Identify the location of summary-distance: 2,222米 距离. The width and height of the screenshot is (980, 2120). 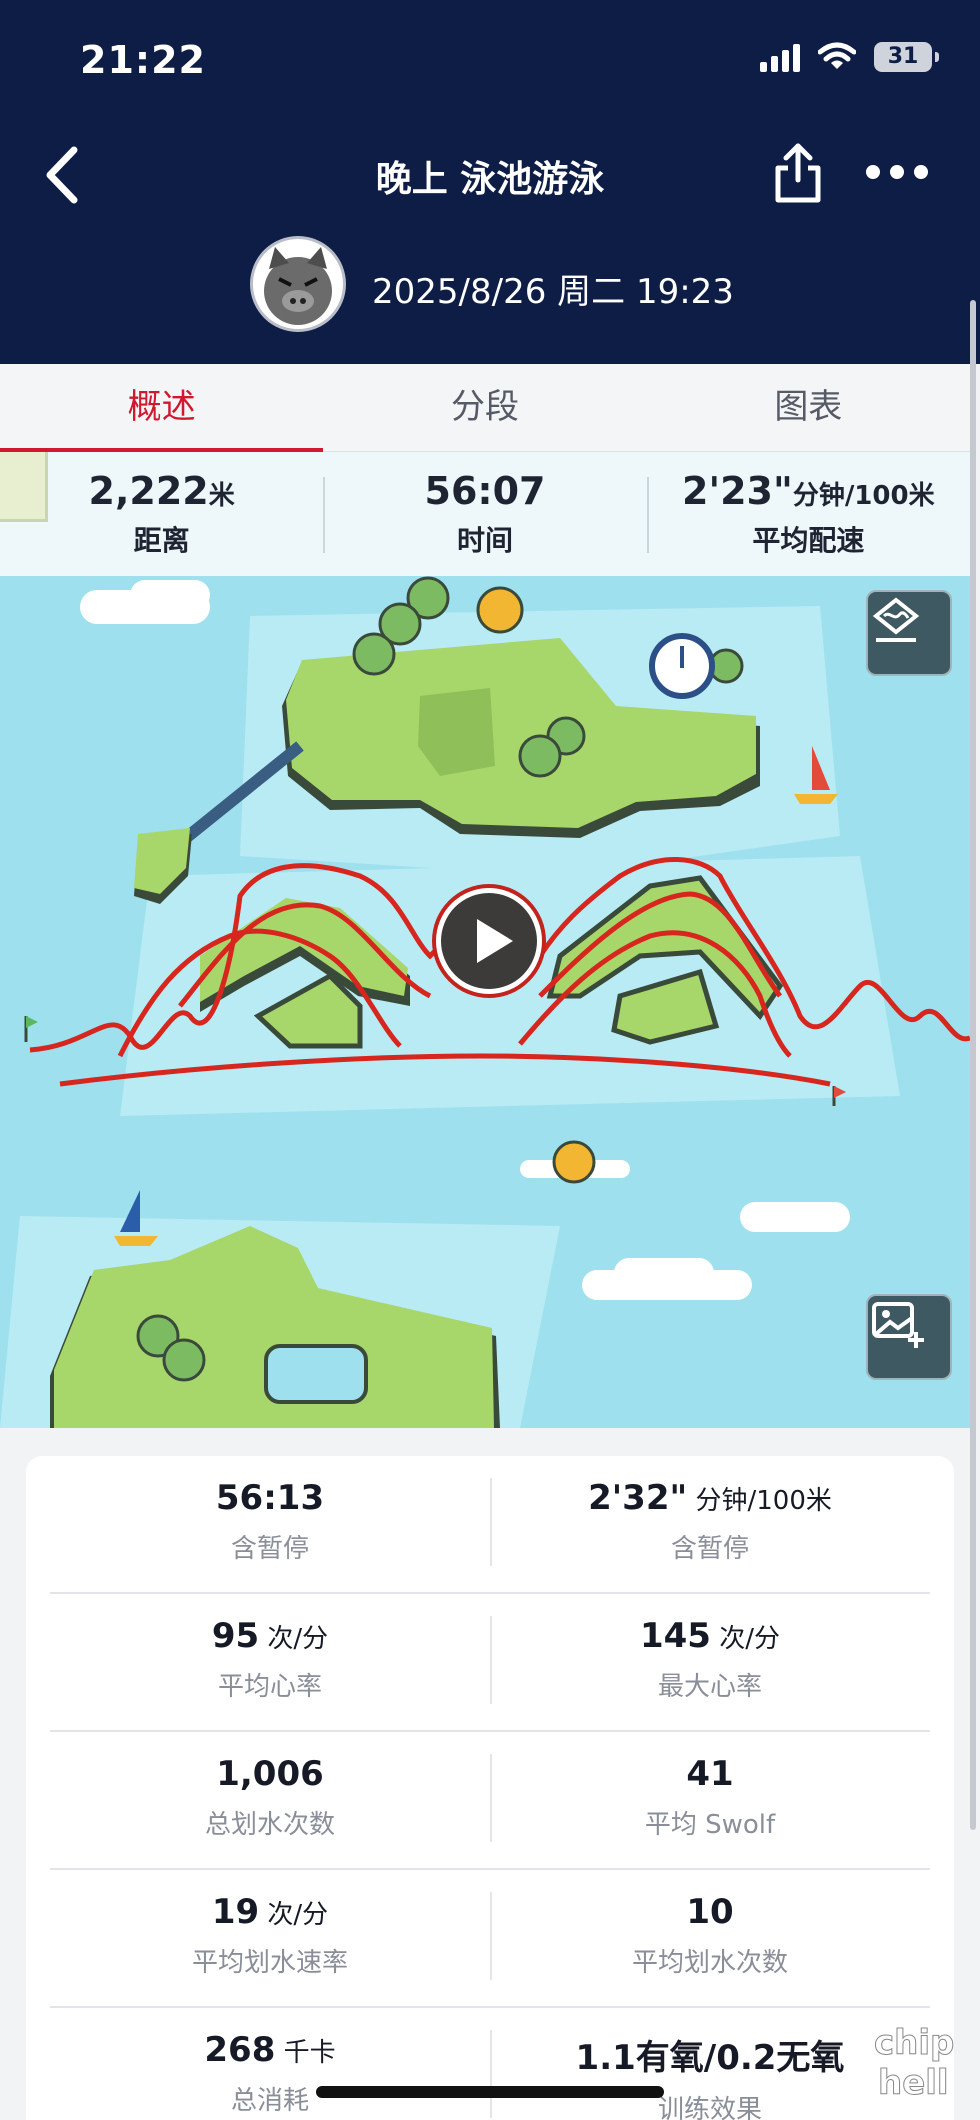
(161, 513).